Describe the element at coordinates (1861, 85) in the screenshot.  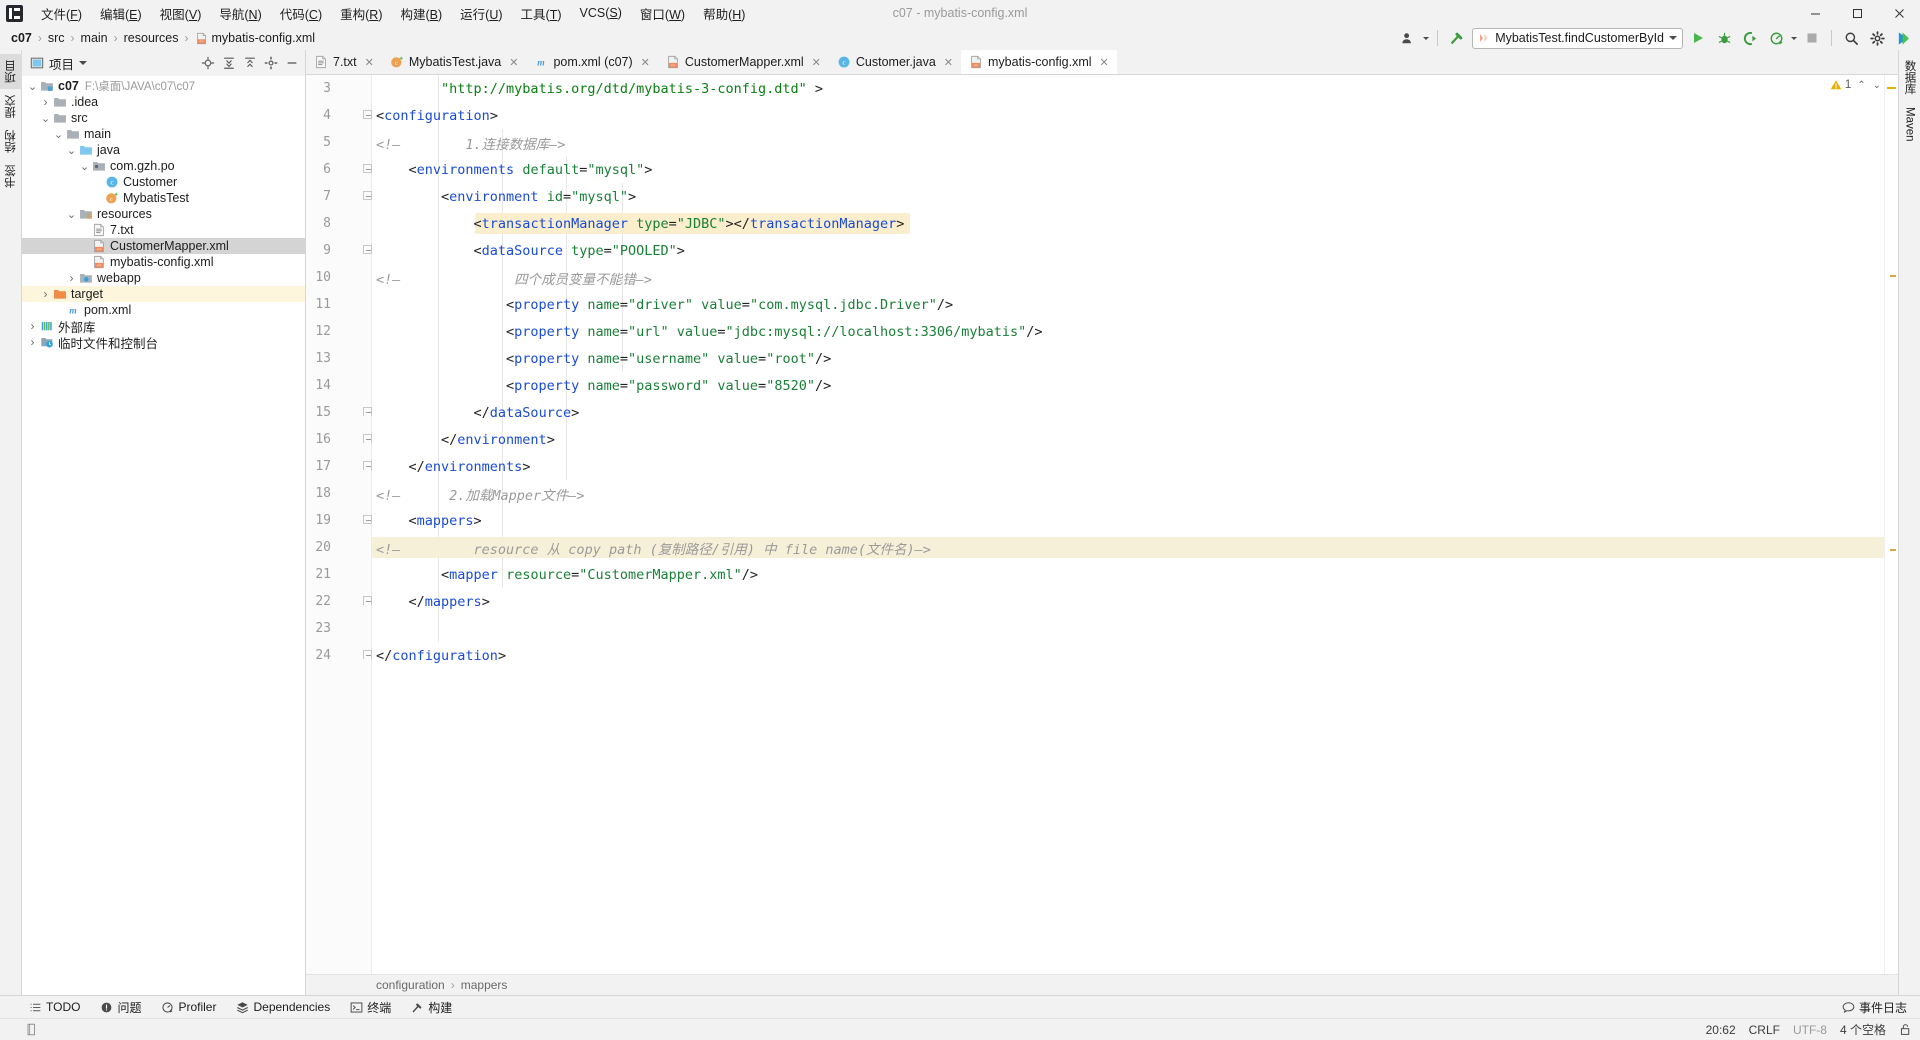
I see `prev-problem-button: ⌃` at that location.